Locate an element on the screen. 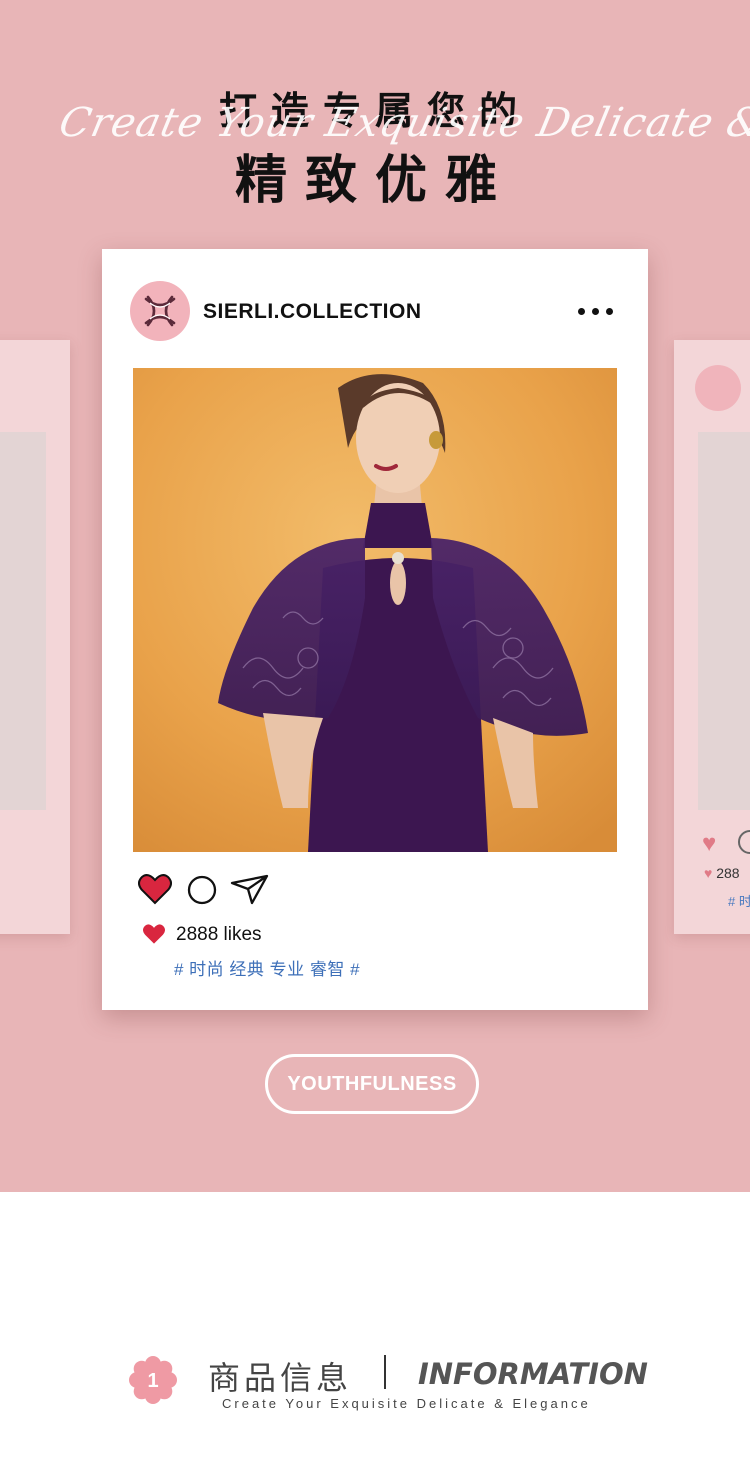 The width and height of the screenshot is (750, 1461). divider is located at coordinates (385, 1372).